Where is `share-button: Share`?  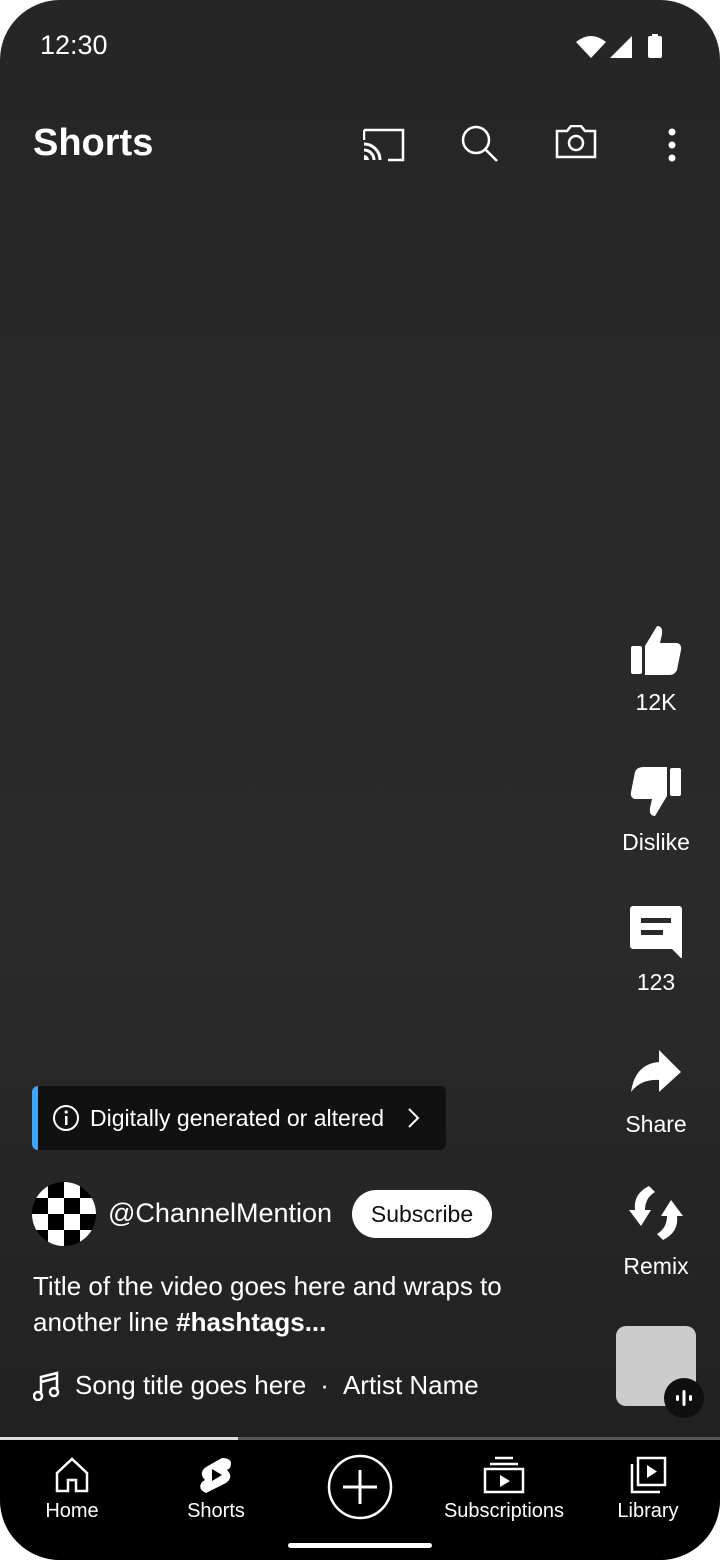
share-button: Share is located at coordinates (656, 1092).